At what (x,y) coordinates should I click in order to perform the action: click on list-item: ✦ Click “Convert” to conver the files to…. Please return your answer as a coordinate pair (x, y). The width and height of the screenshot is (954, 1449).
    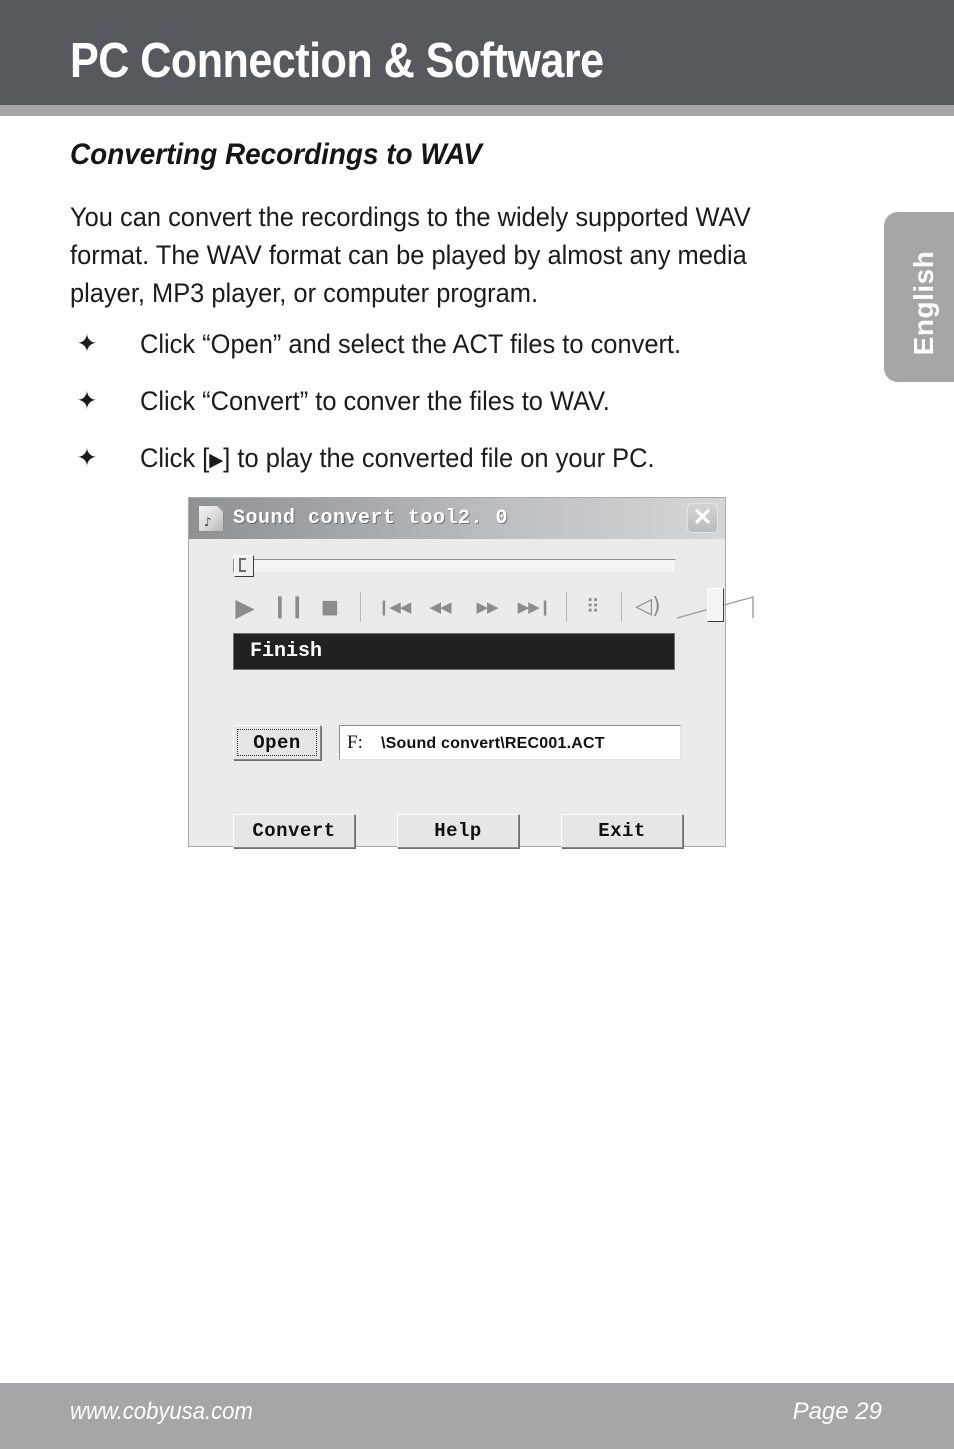
    Looking at the image, I should click on (470, 413).